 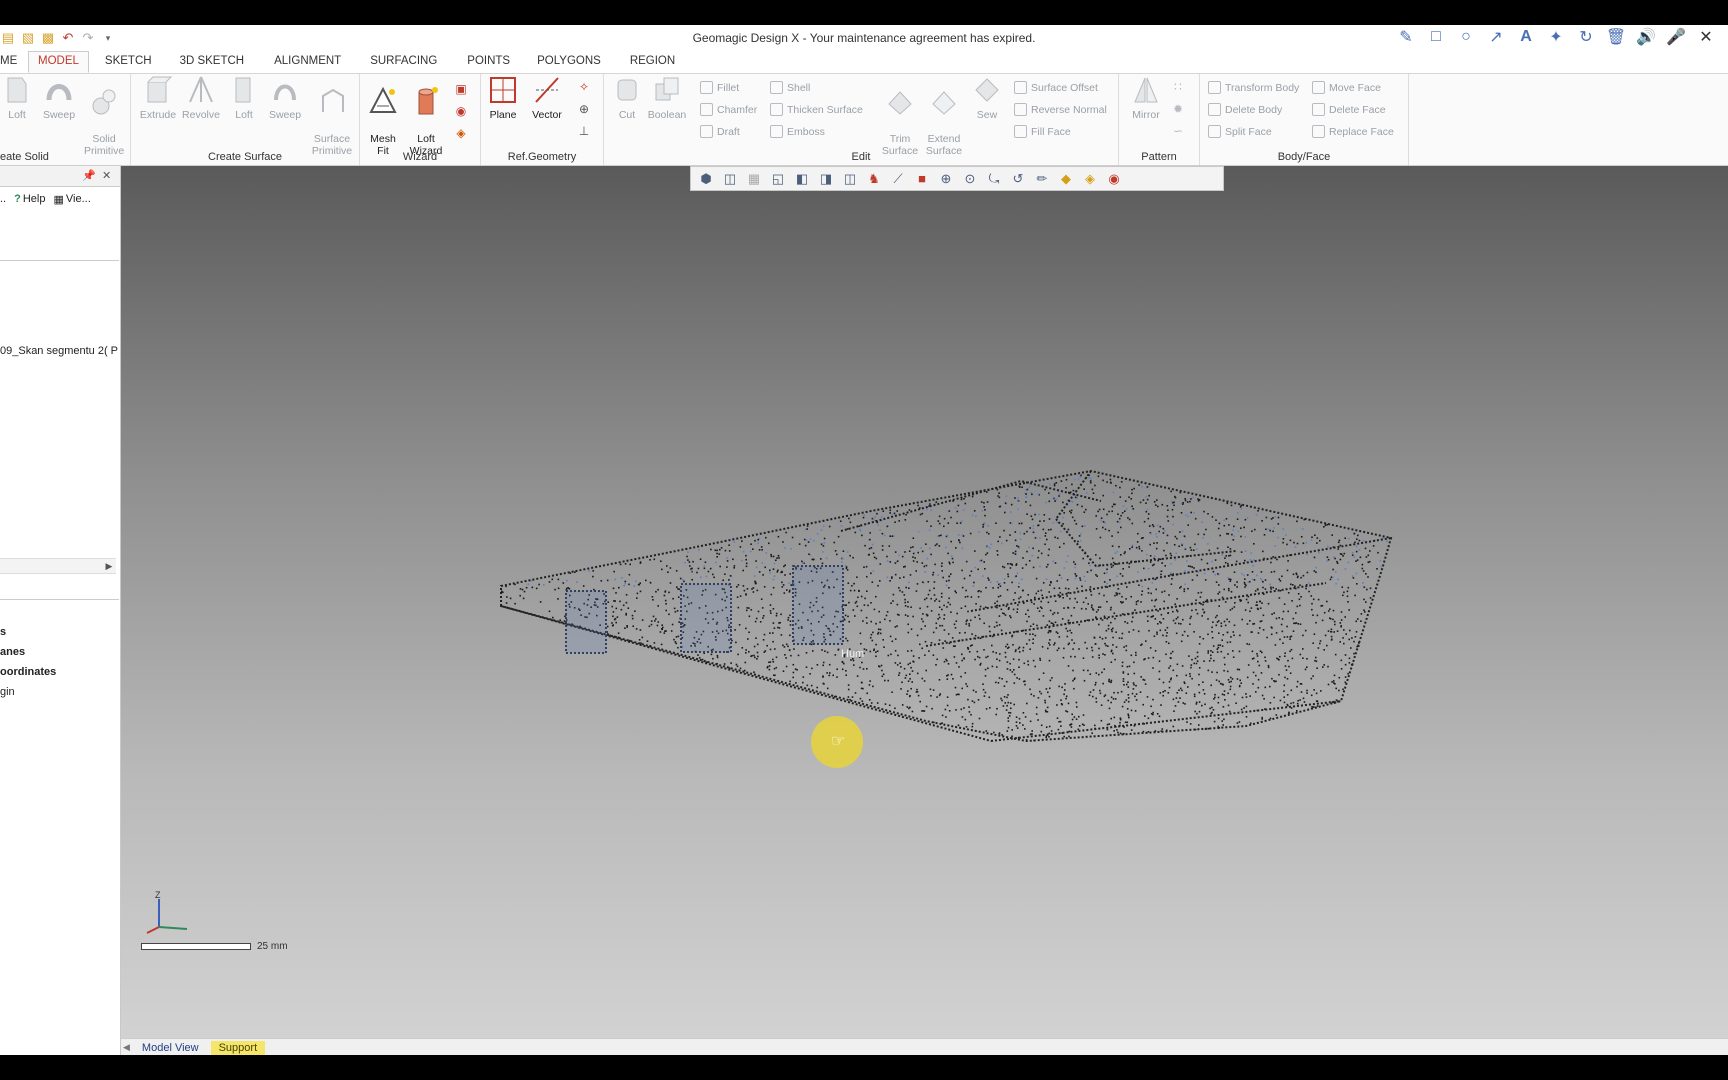 I want to click on linear-pattern-icon: ∷, so click(x=1178, y=87).